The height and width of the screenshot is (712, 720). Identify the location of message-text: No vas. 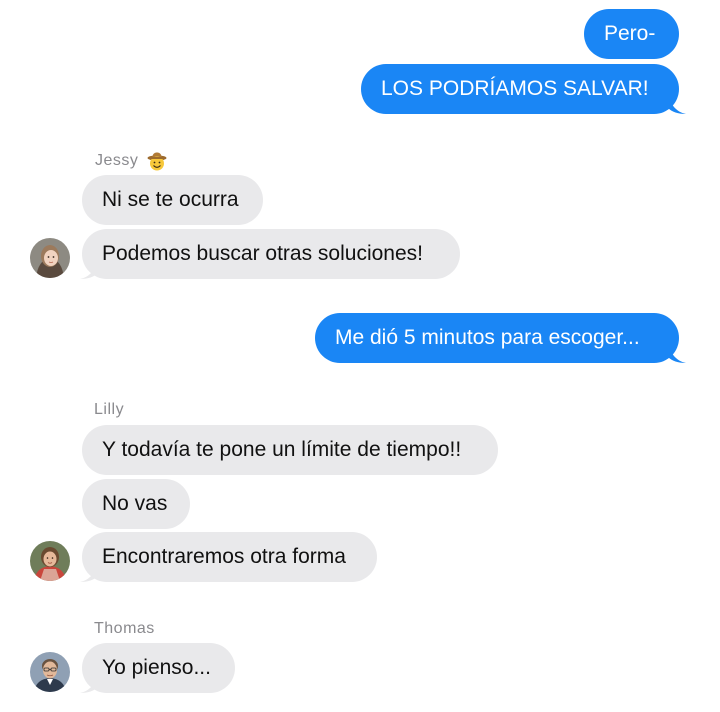
(135, 503).